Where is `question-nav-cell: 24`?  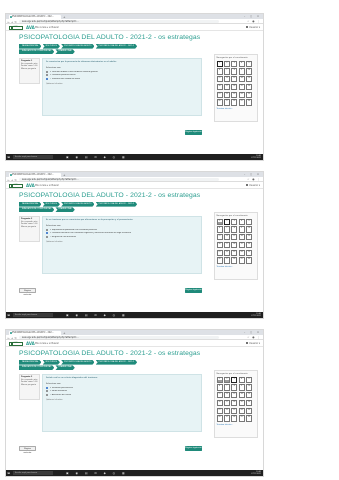 question-nav-cell: 24 is located at coordinates (241, 95).